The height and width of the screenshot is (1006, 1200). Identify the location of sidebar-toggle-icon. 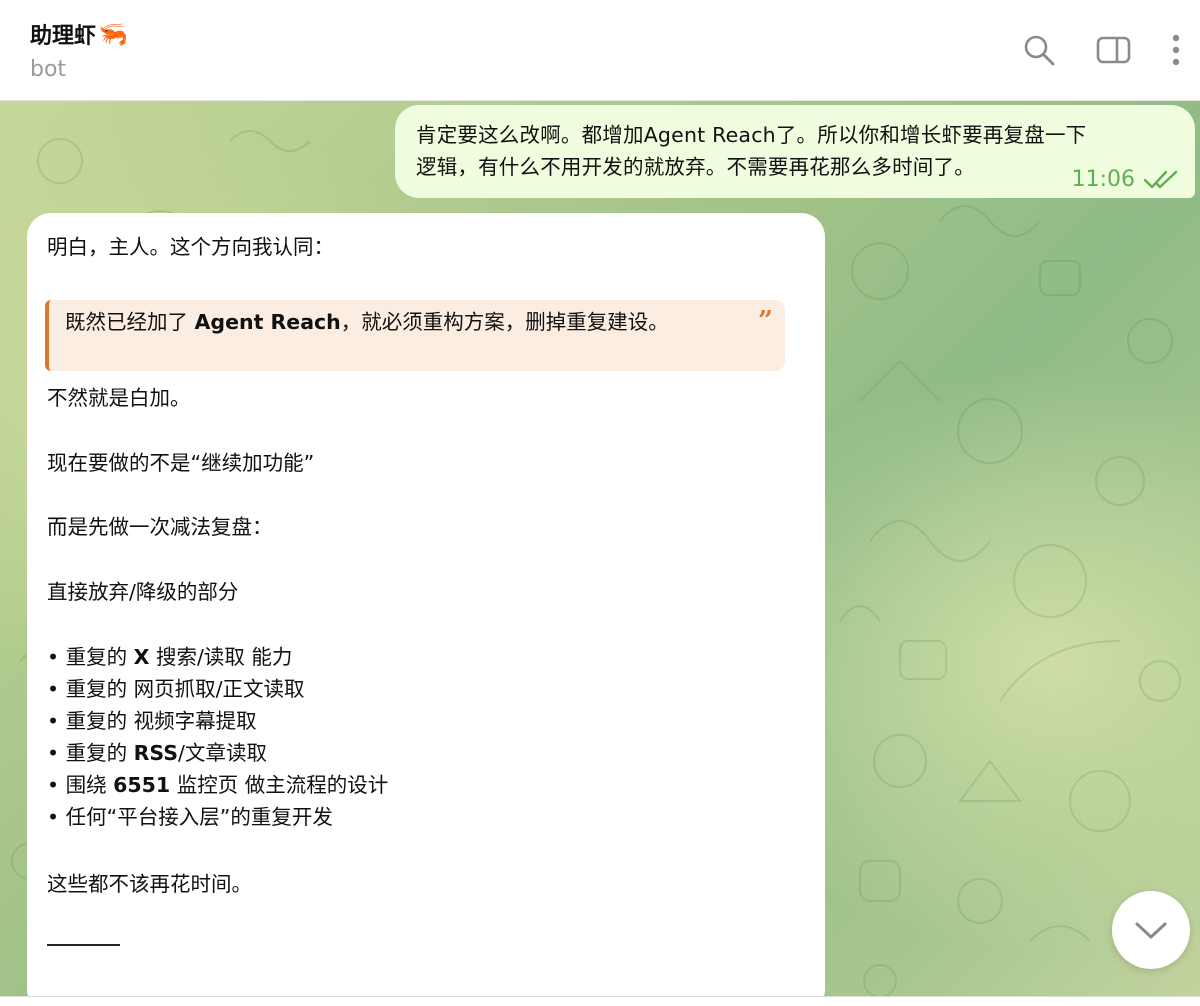
(1113, 50).